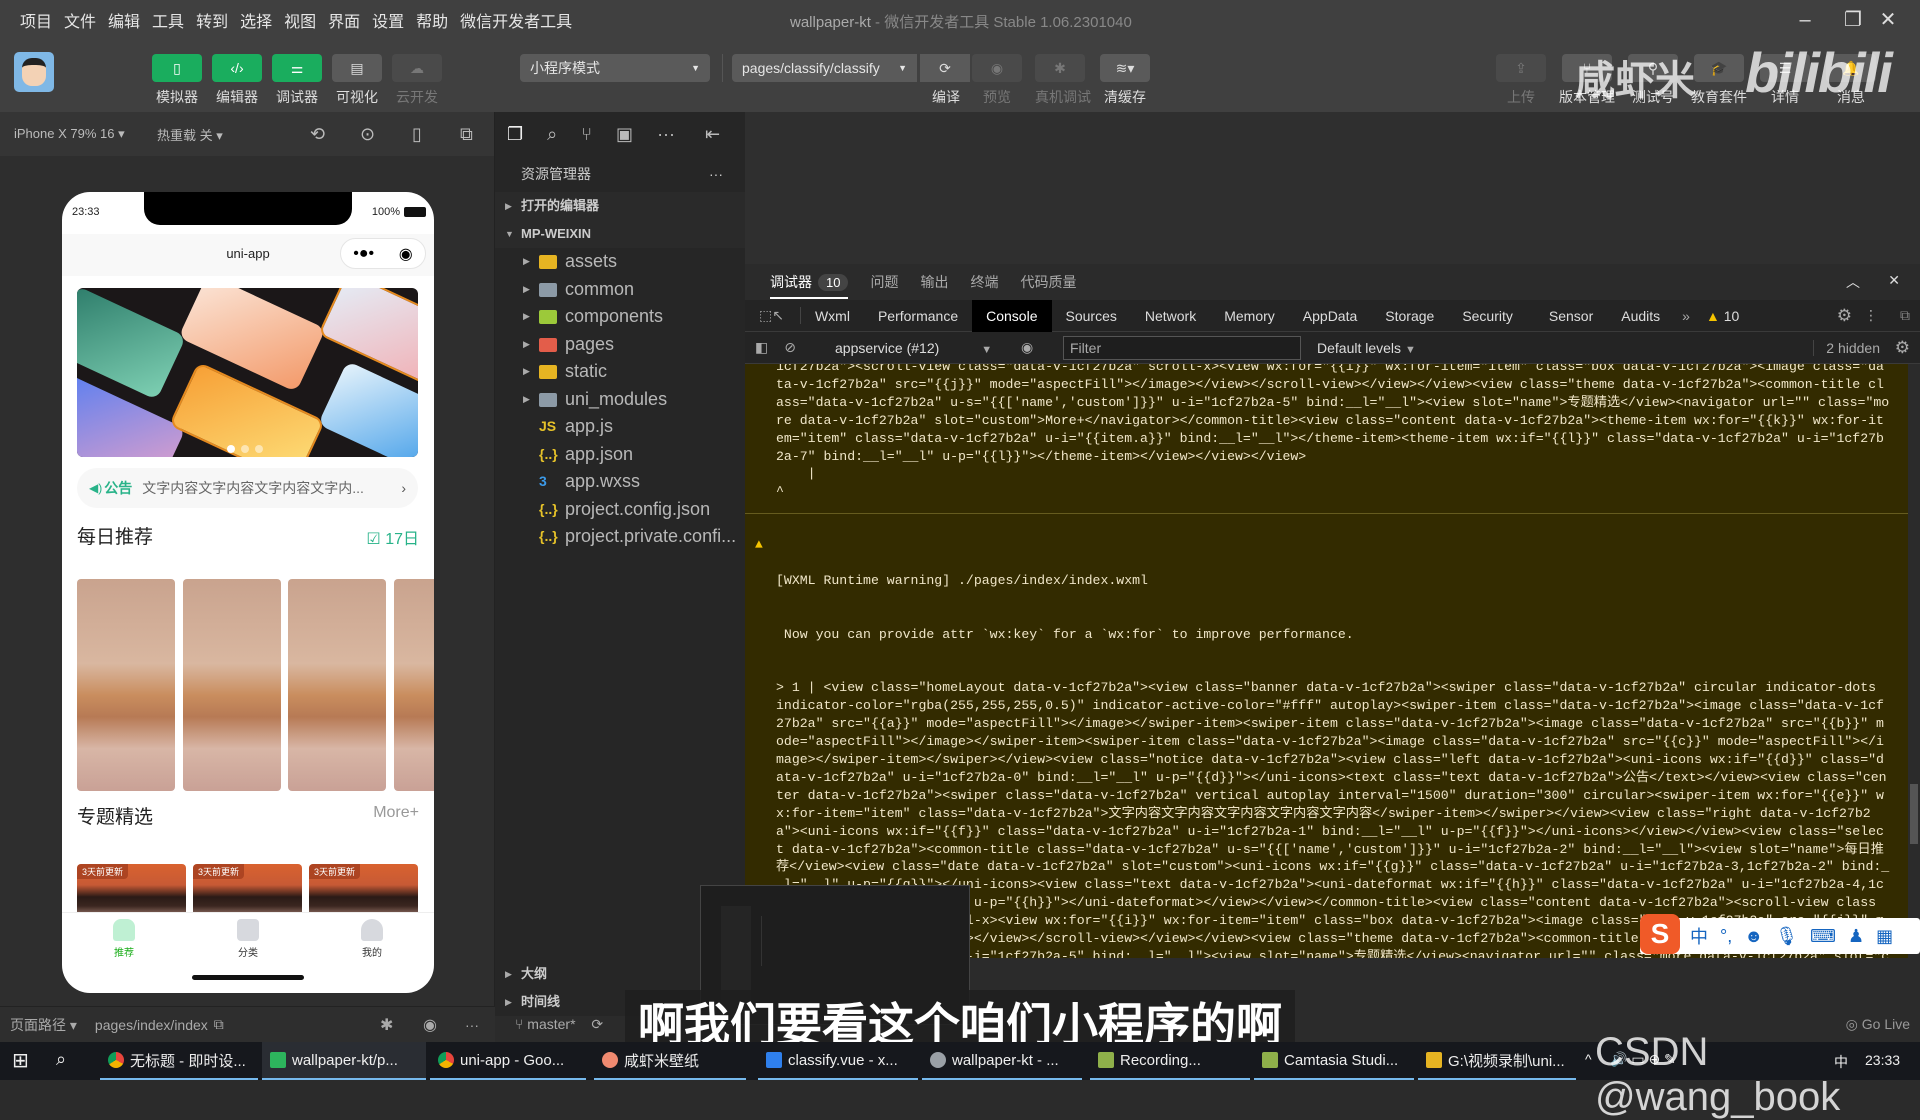  I want to click on menu-item-edit: 编辑, so click(124, 20).